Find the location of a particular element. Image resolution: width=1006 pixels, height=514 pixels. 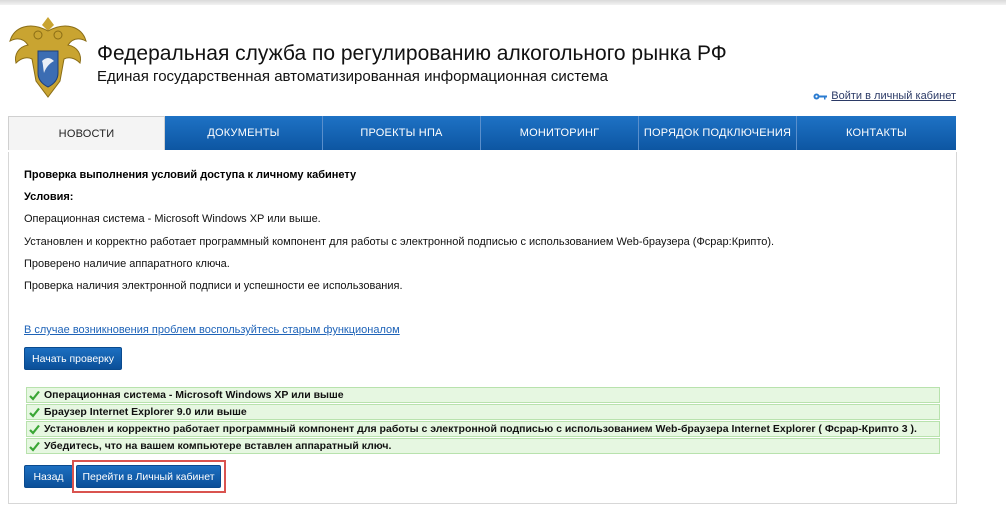

nav-tab-npa-projects: ПРОЕКТЫ НПА is located at coordinates (402, 133).